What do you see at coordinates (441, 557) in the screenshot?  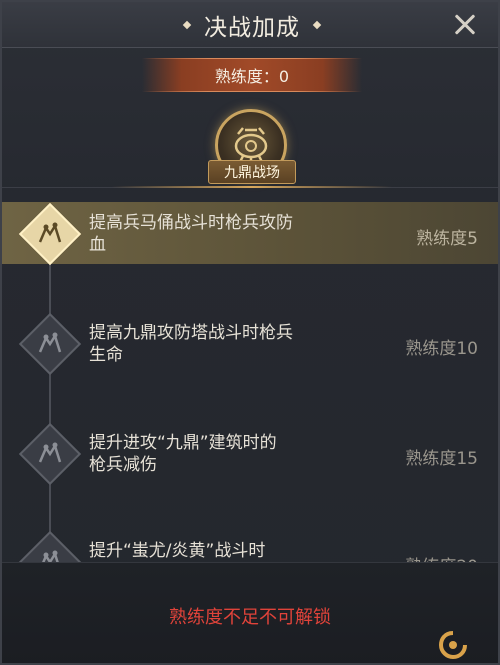 I see `bonus-requirement: 熟练度20` at bounding box center [441, 557].